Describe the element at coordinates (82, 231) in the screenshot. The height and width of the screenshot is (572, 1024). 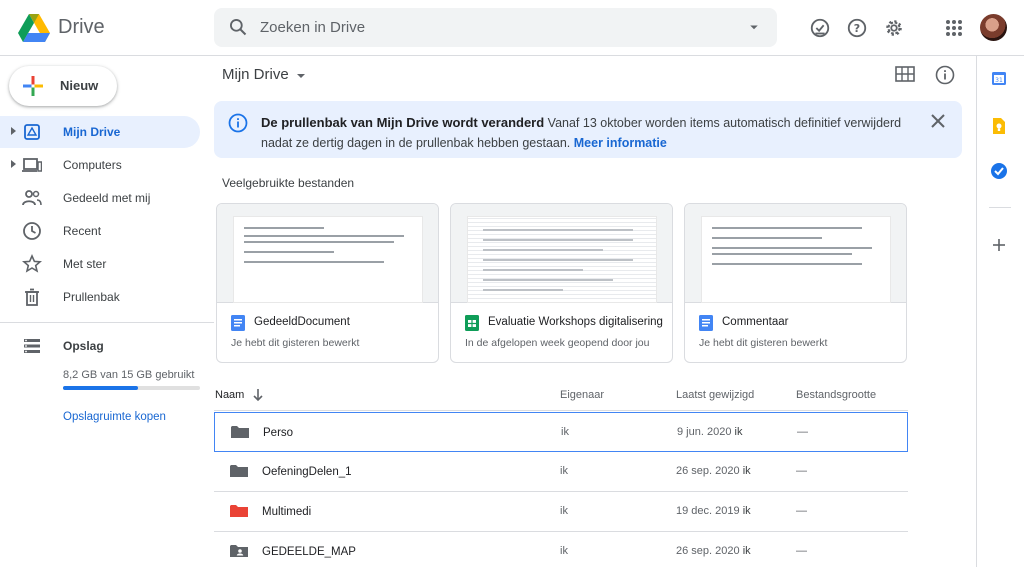
I see `sidebar-item-label: Recent` at that location.